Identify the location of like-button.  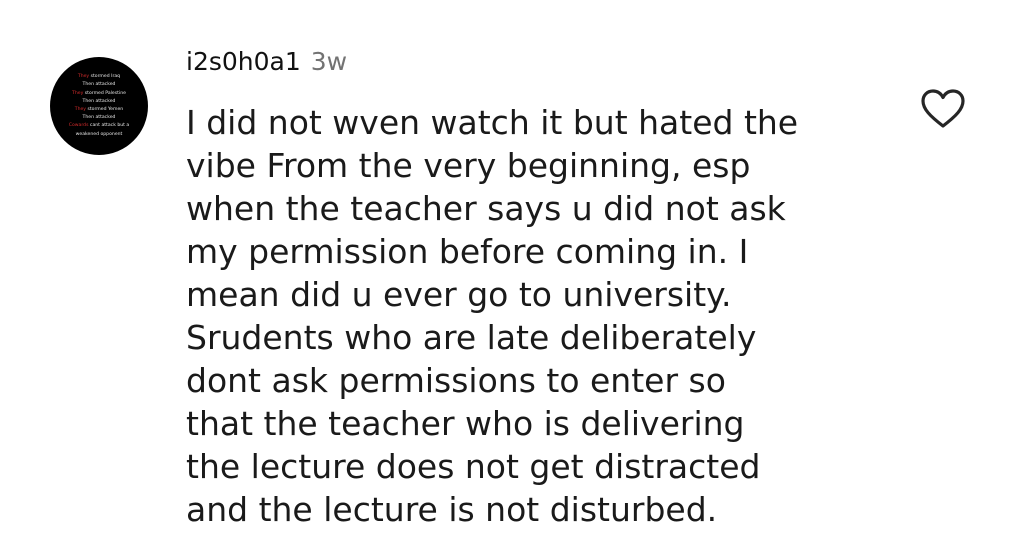
(943, 109).